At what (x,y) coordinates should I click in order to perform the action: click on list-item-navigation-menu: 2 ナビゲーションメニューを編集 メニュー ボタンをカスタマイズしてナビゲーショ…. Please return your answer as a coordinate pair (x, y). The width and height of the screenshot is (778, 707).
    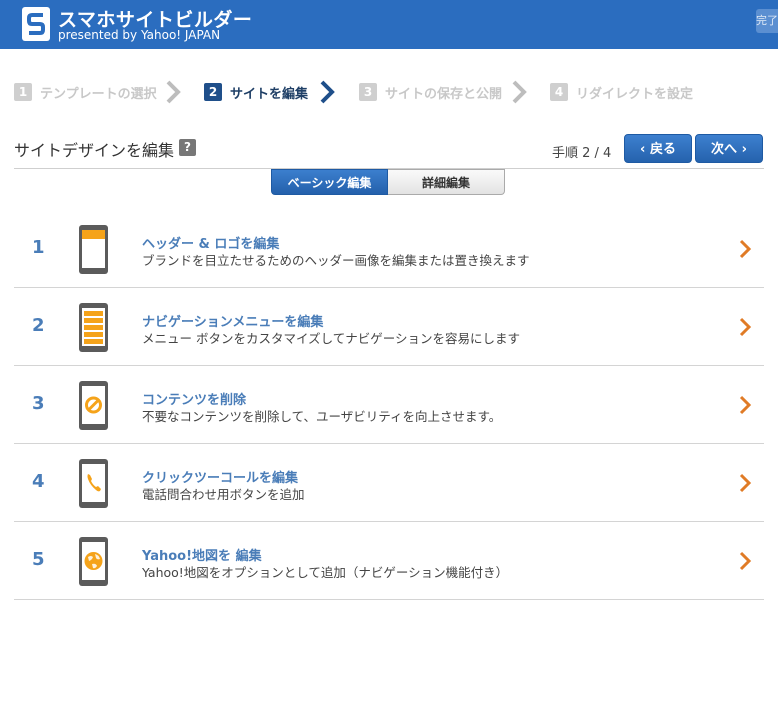
    Looking at the image, I should click on (389, 327).